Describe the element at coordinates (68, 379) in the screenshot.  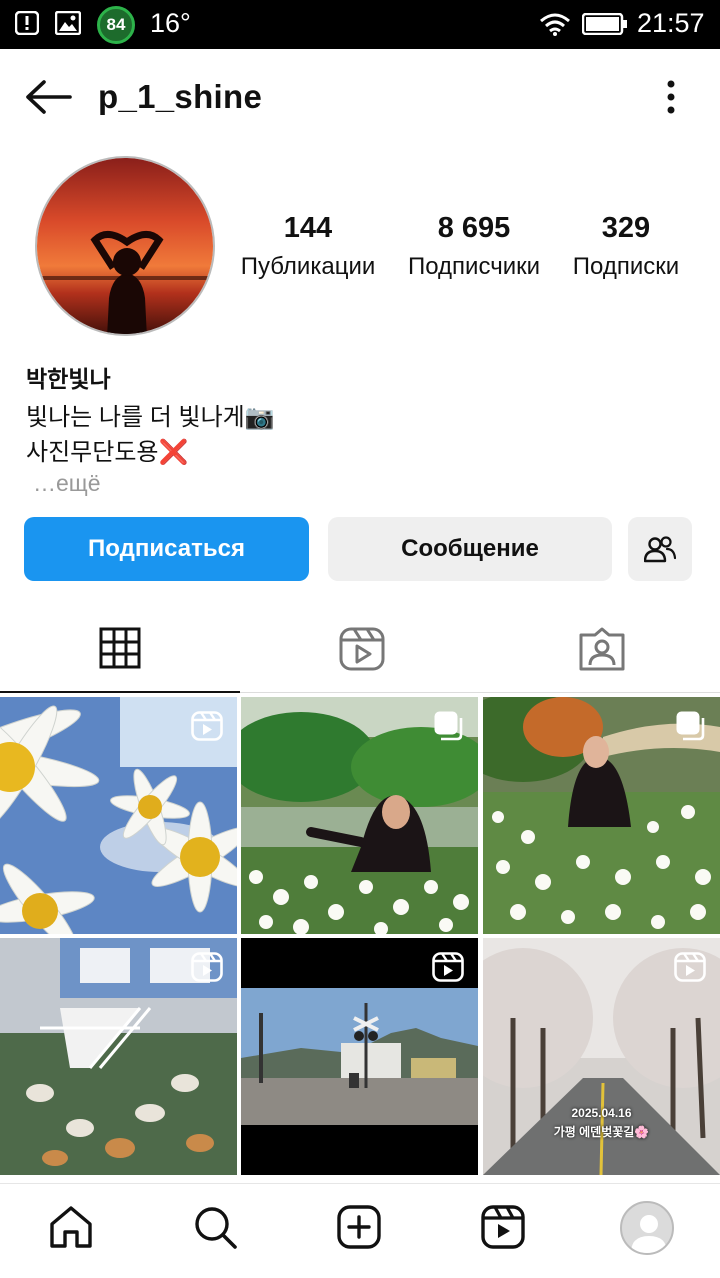
I see `profile-display-name: 박한빛나` at that location.